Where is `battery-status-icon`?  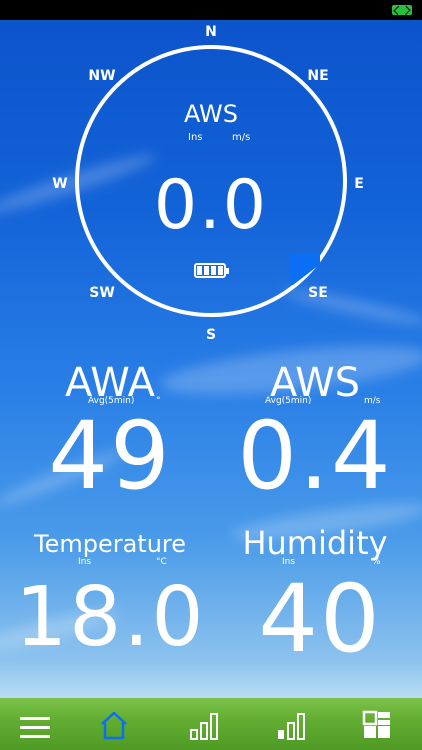
battery-status-icon is located at coordinates (402, 10).